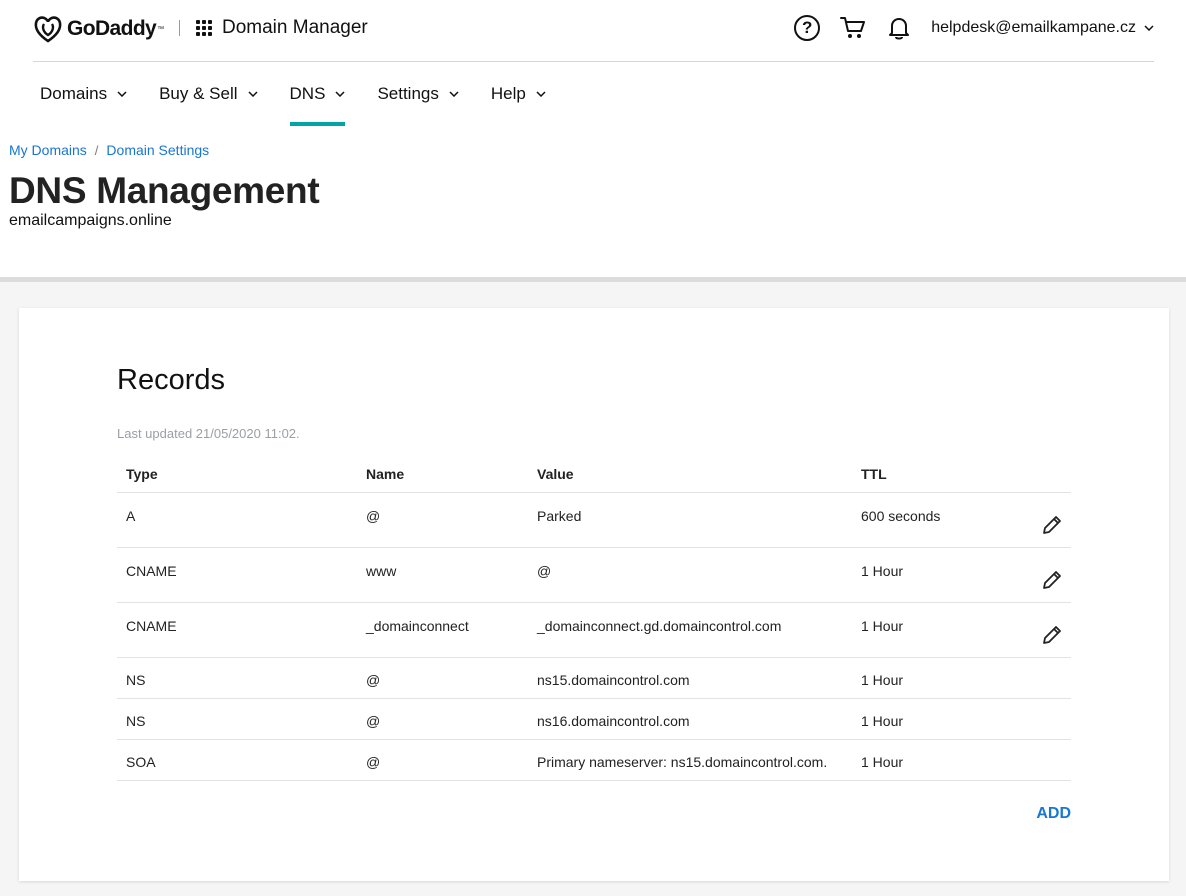 Image resolution: width=1186 pixels, height=896 pixels. What do you see at coordinates (208, 433) in the screenshot?
I see `last-updated: Last updated 21/05/2020 11:02.` at bounding box center [208, 433].